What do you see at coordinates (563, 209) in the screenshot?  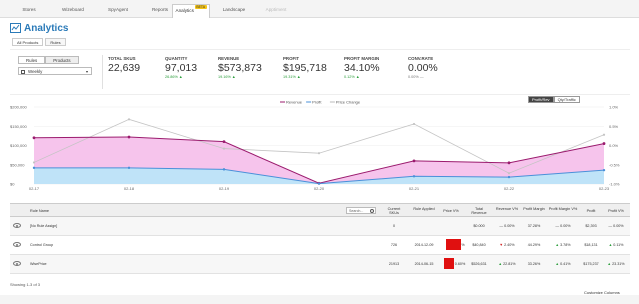 I see `col-profit-margin-v: Profit Margin V%` at bounding box center [563, 209].